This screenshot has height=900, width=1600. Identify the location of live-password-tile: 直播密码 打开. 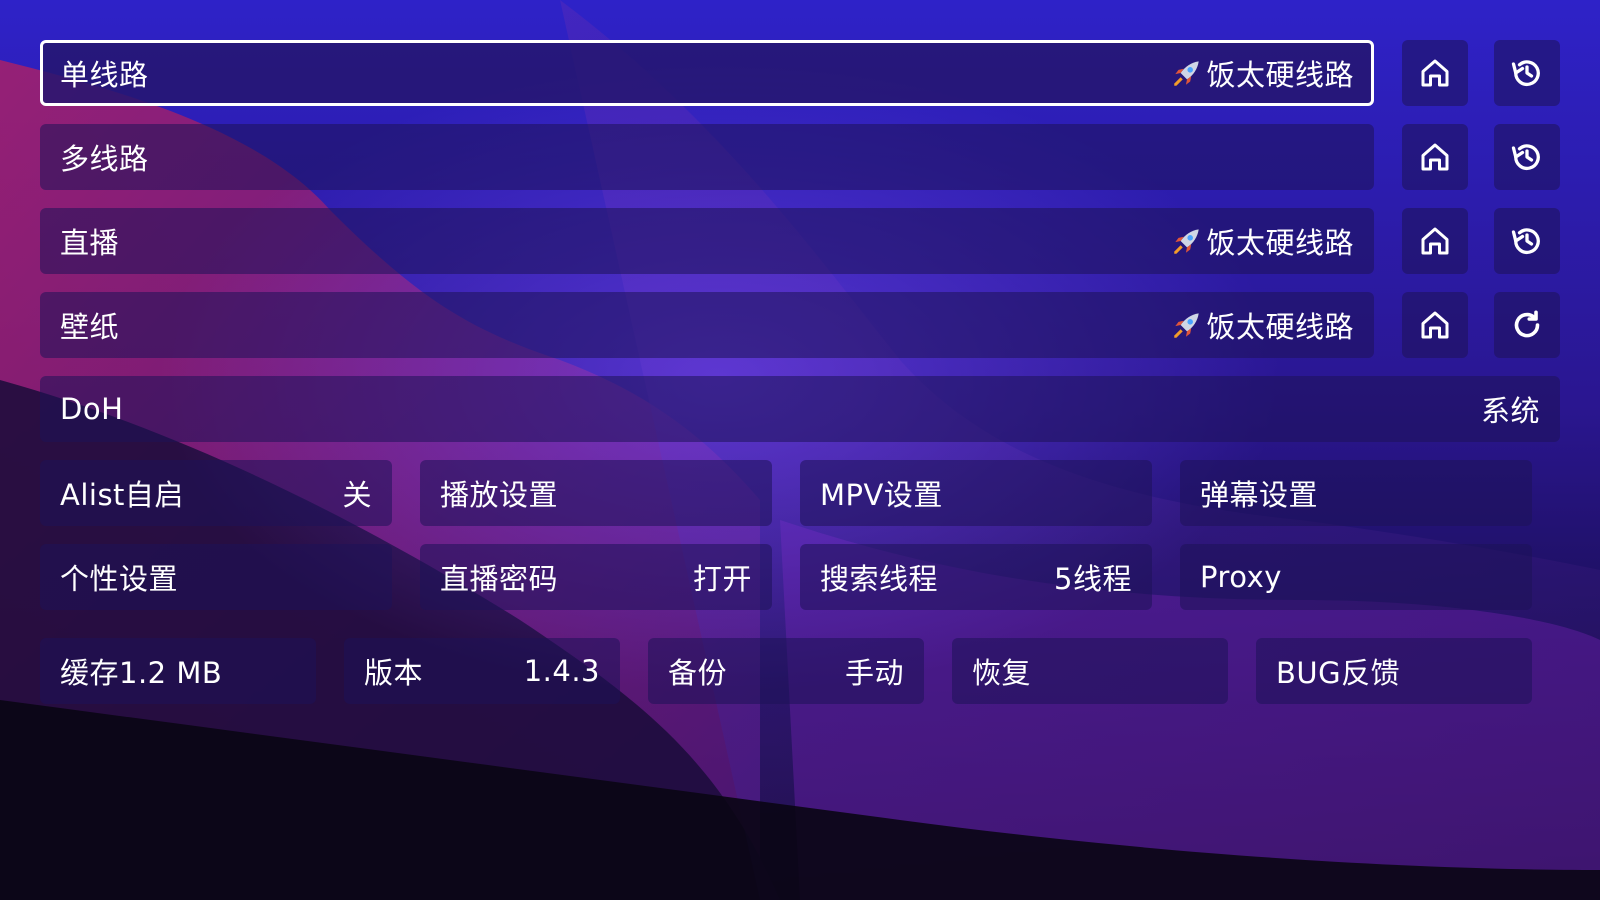
(596, 577).